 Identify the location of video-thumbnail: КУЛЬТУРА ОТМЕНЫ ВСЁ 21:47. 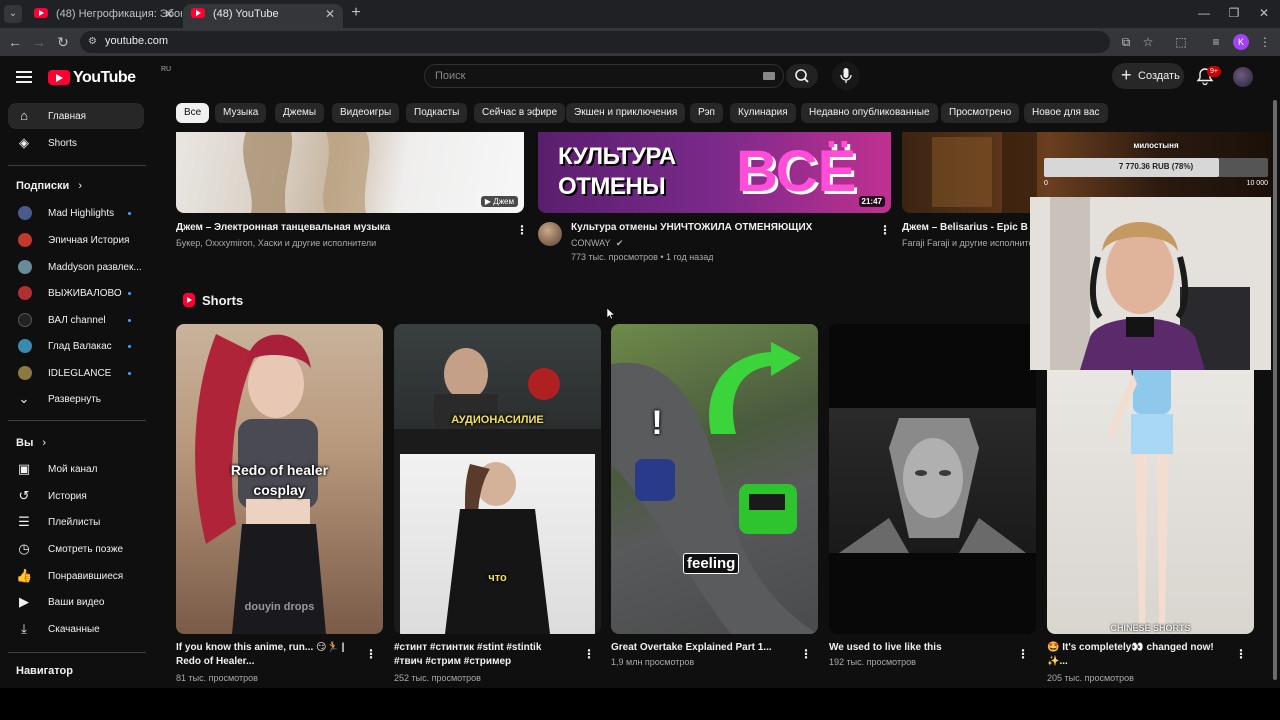
(714, 172).